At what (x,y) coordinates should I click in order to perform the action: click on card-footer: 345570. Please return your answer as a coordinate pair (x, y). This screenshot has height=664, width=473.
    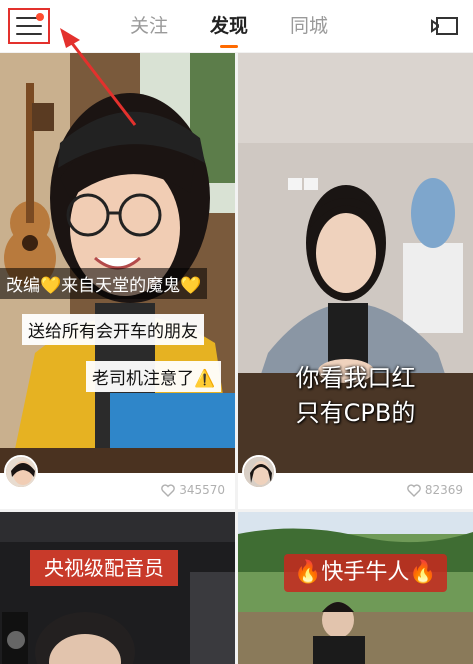
    Looking at the image, I should click on (117, 482).